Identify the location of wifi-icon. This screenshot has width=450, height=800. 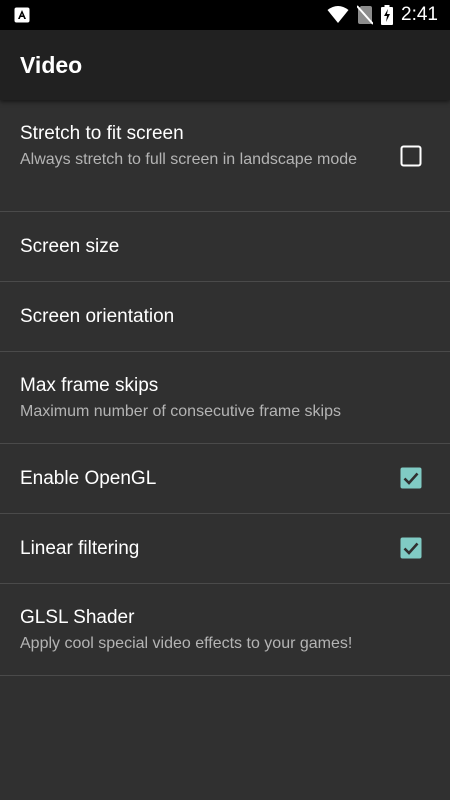
(338, 14).